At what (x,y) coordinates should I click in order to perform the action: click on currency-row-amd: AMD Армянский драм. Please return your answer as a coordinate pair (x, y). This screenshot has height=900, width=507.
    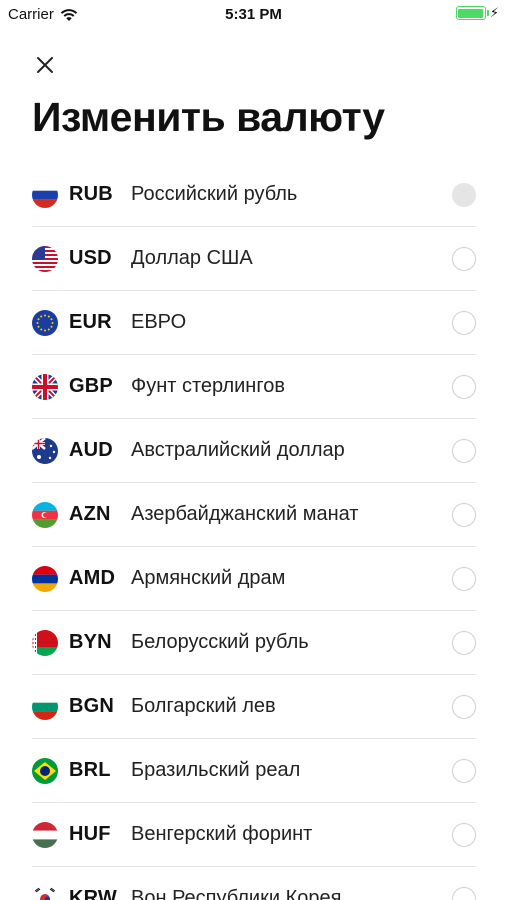
    Looking at the image, I should click on (254, 579).